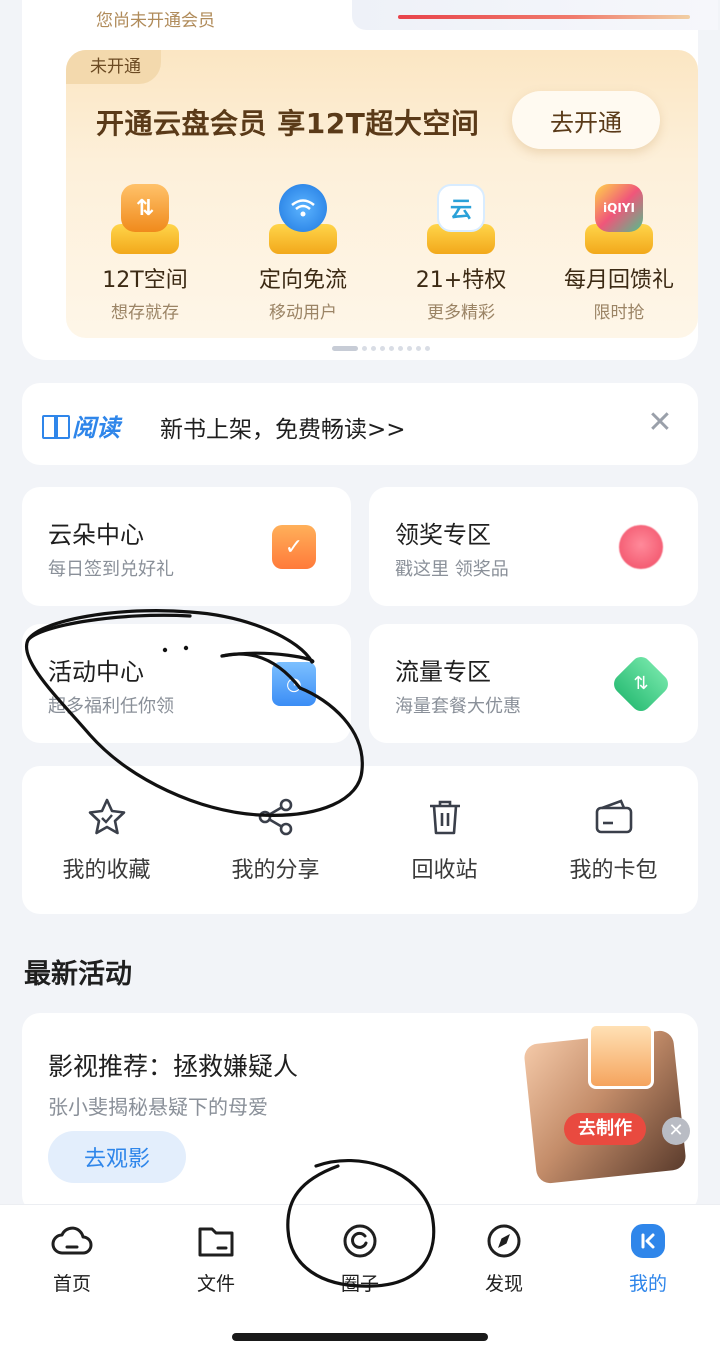 The image size is (720, 1358). What do you see at coordinates (145, 313) in the screenshot?
I see `perk-subtitle: 想存就存` at bounding box center [145, 313].